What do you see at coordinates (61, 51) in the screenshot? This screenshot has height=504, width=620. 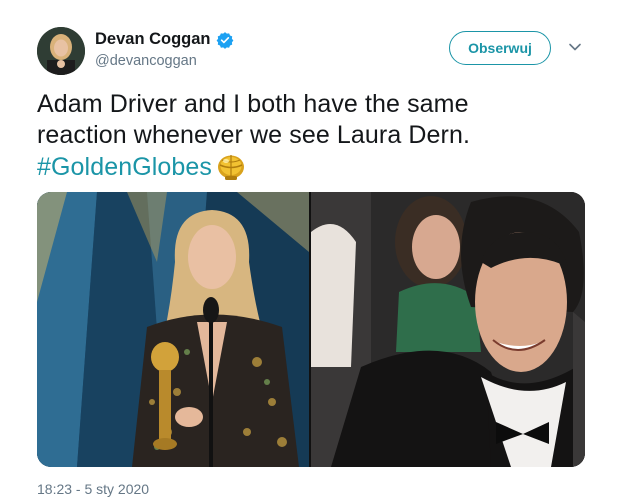 I see `author-avatar` at bounding box center [61, 51].